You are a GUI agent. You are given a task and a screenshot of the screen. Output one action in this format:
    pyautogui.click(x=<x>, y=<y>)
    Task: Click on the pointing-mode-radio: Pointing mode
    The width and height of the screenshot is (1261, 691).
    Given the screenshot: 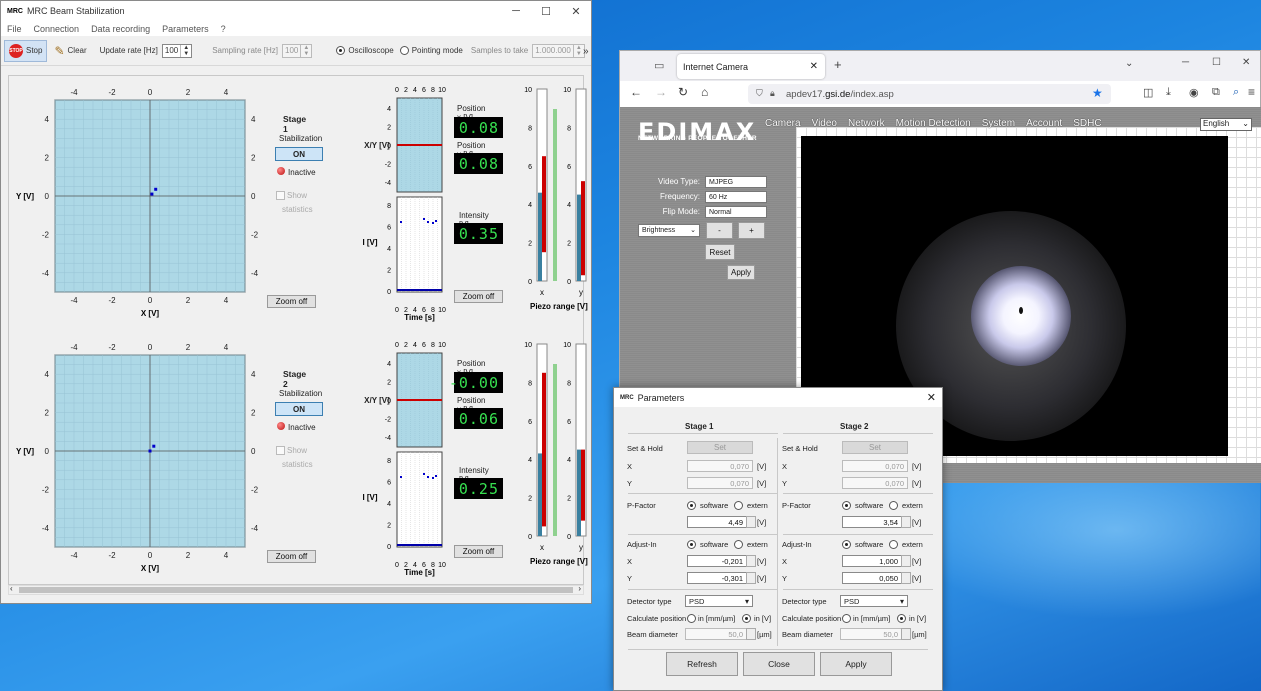 What is the action you would take?
    pyautogui.click(x=431, y=51)
    